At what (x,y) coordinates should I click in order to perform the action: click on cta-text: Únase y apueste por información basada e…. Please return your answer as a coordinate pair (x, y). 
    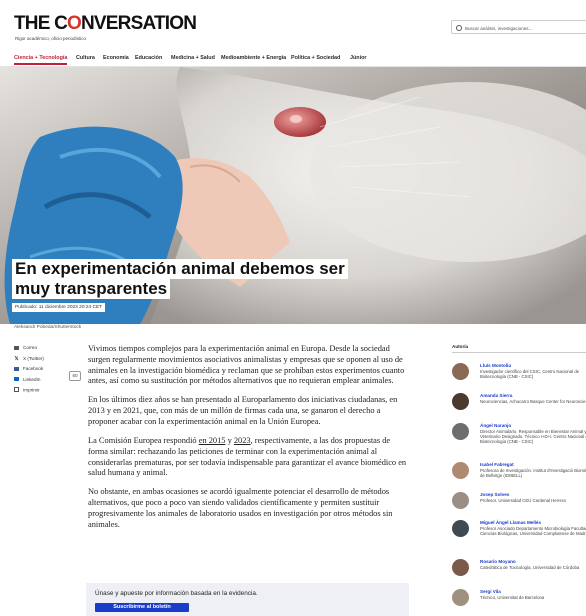
    Looking at the image, I should click on (176, 593).